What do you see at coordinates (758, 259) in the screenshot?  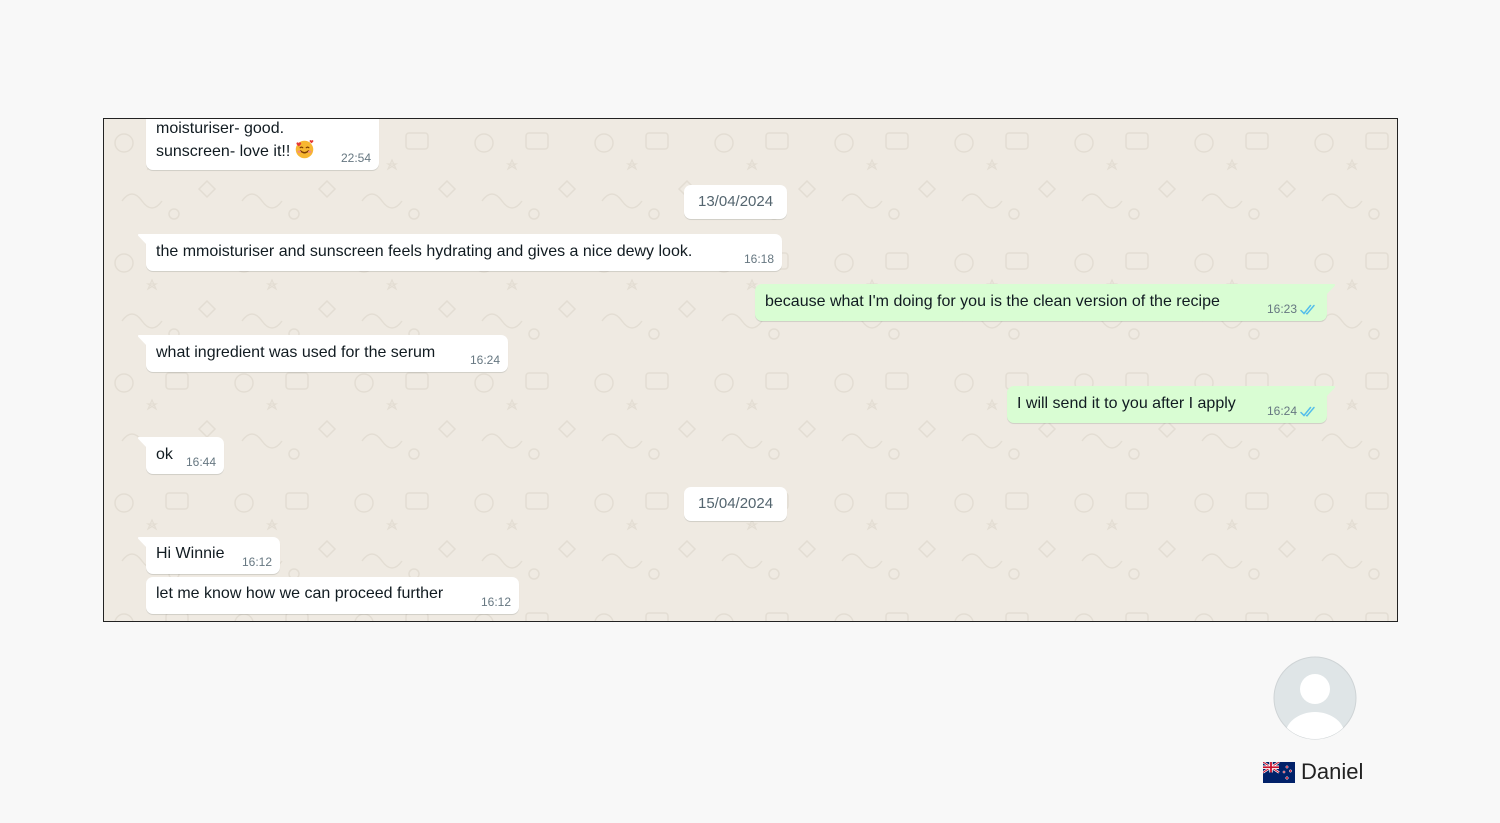 I see `message-time: 16:18` at bounding box center [758, 259].